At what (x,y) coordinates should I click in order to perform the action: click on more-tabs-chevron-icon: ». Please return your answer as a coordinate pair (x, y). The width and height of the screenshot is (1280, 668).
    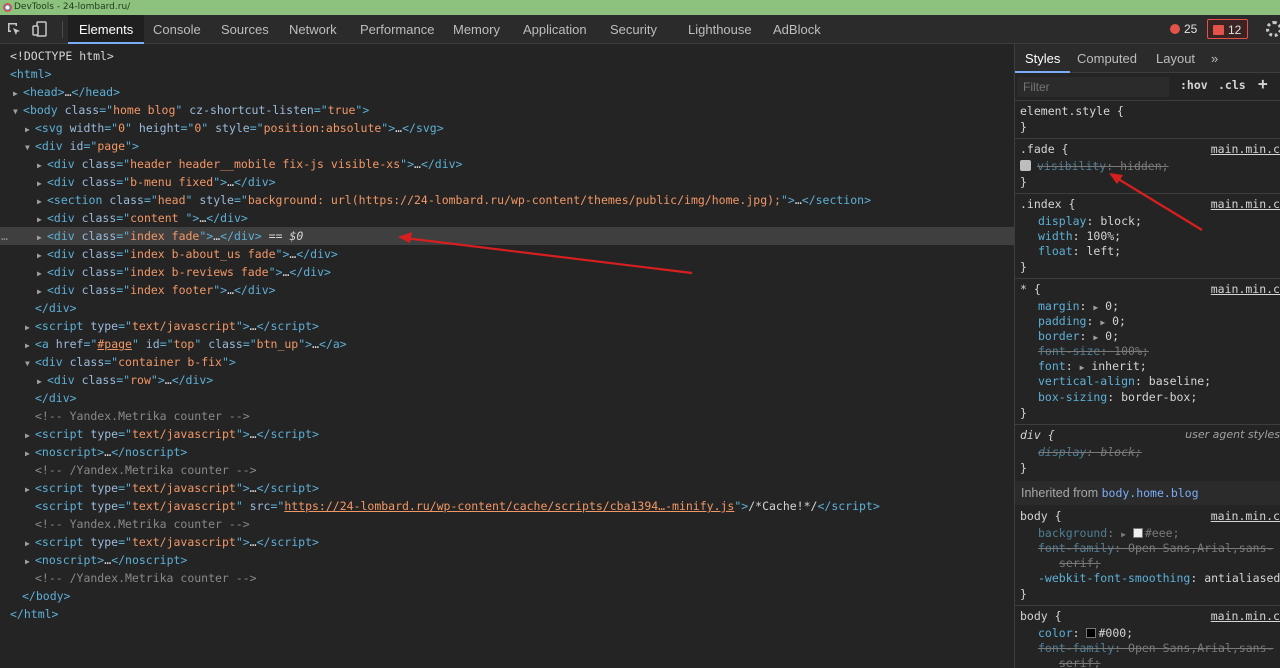
    Looking at the image, I should click on (1214, 58).